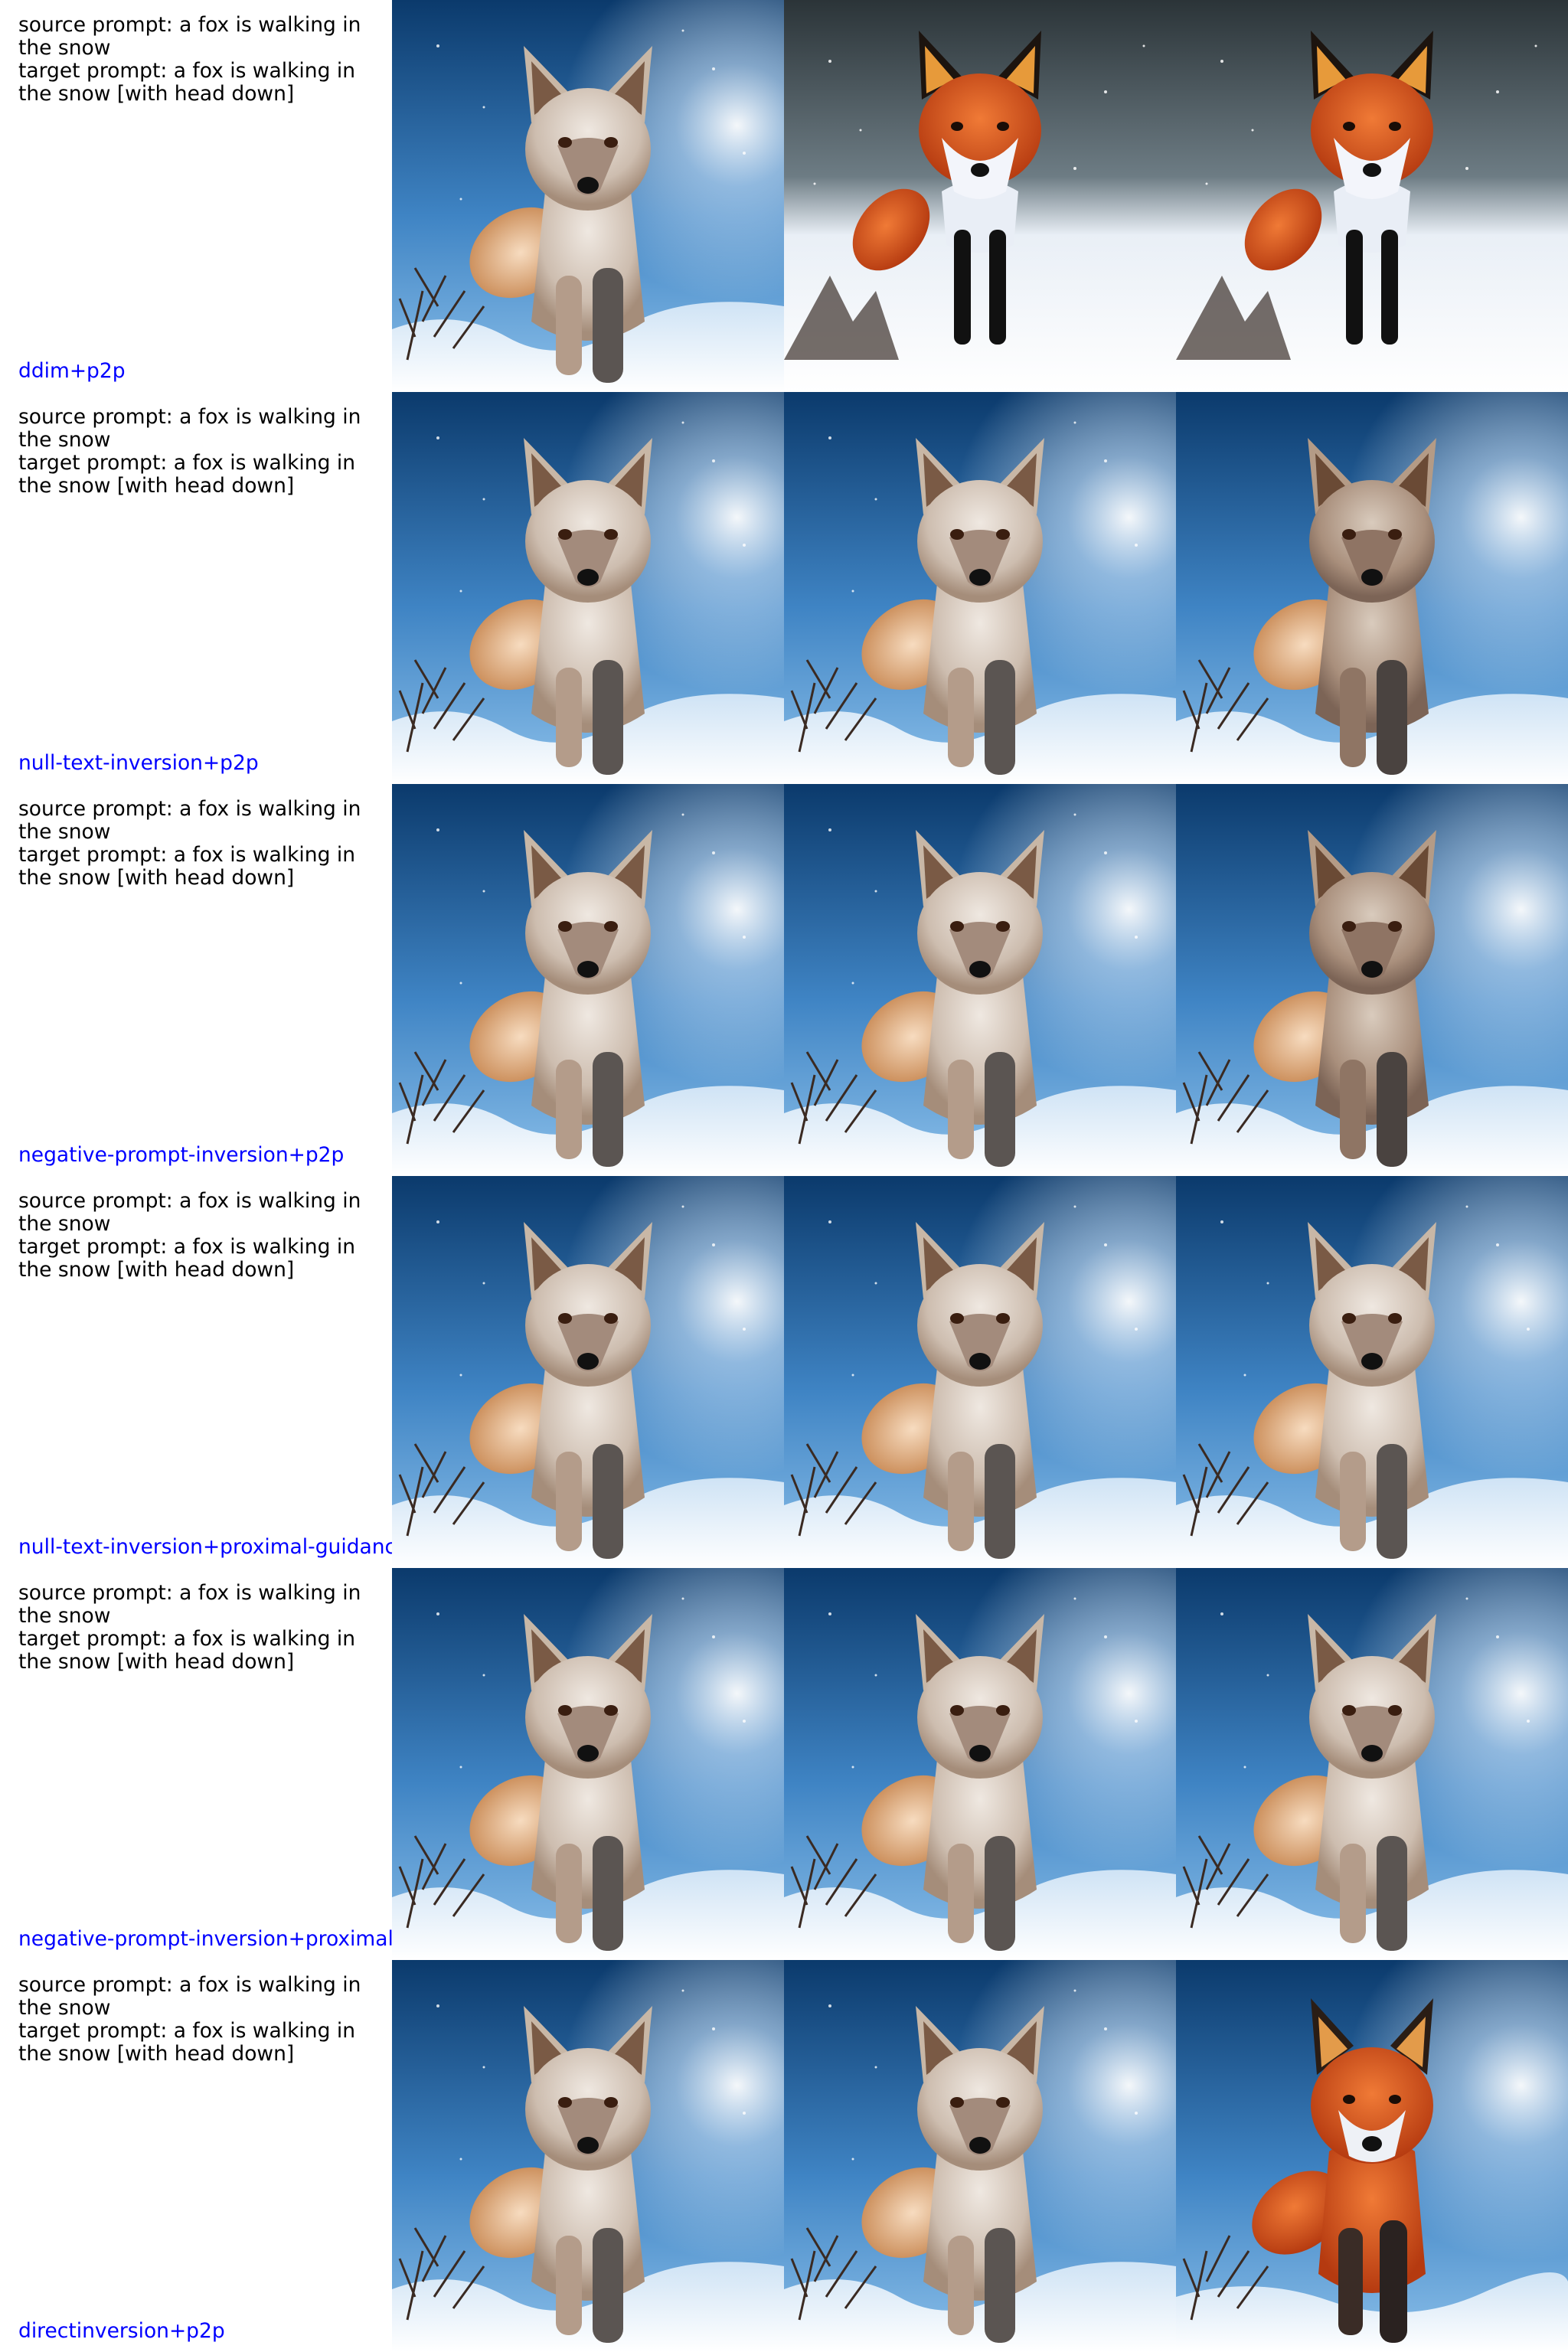 Image resolution: width=1568 pixels, height=2352 pixels. Describe the element at coordinates (138, 763) in the screenshot. I see `method-label: null-text-inversion+p2p` at that location.